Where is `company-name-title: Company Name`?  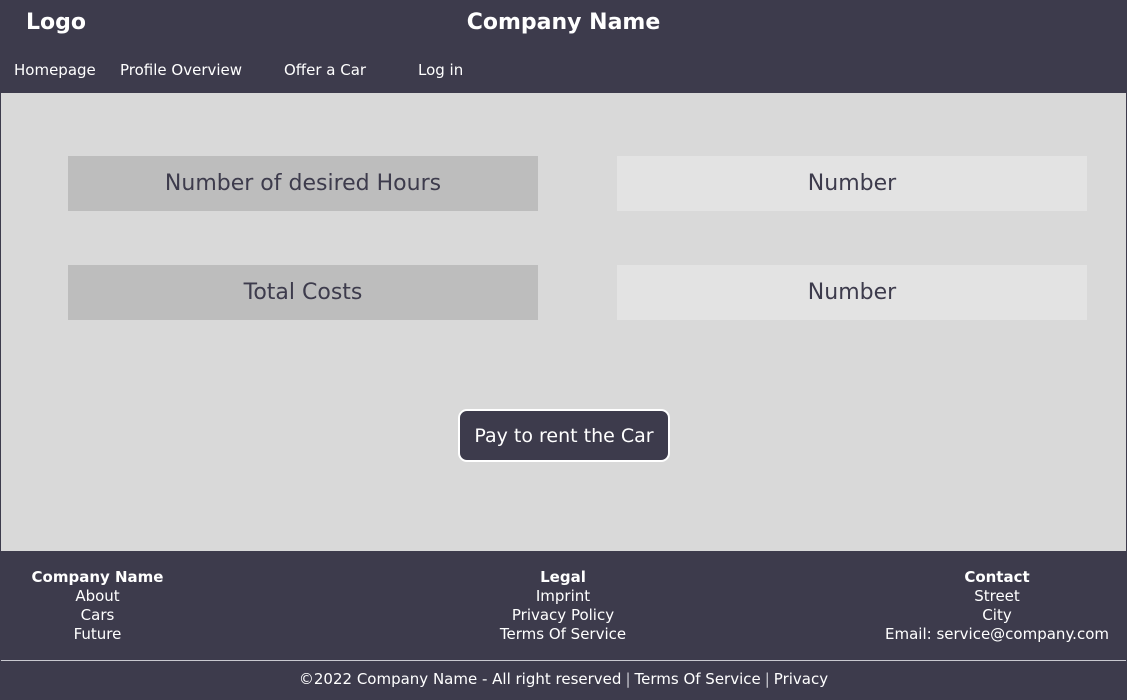
company-name-title: Company Name is located at coordinates (563, 22).